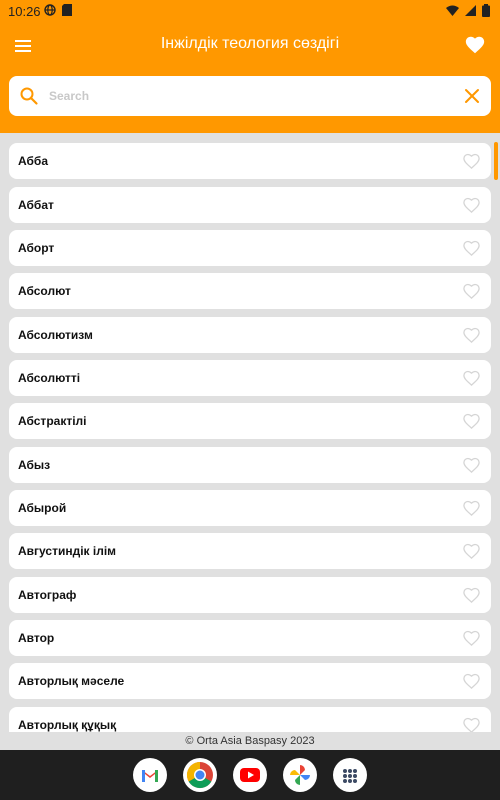 The height and width of the screenshot is (800, 500). I want to click on list-item: Автограф, so click(250, 595).